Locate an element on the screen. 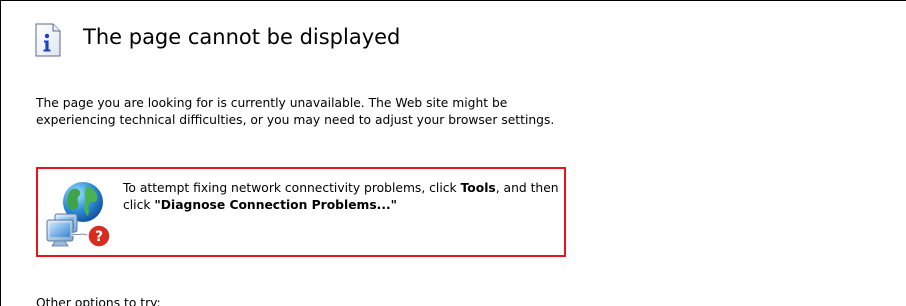  page-header: The page cannot be displayed is located at coordinates (217, 40).